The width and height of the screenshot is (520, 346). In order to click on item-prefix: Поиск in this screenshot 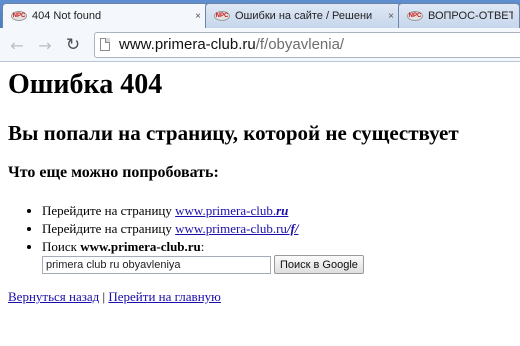, I will do `click(61, 246)`.